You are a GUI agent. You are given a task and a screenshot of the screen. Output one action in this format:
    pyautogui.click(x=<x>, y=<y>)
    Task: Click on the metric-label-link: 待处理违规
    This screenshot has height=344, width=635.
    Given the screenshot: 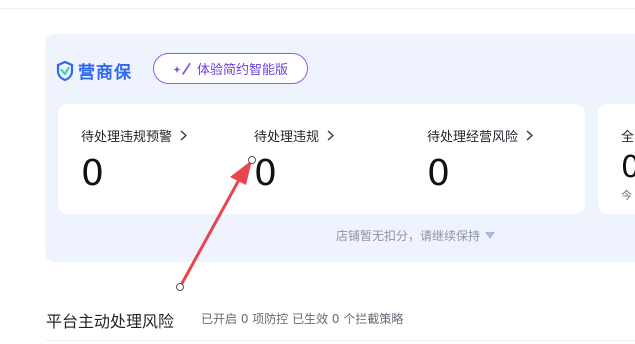 What is the action you would take?
    pyautogui.click(x=294, y=135)
    